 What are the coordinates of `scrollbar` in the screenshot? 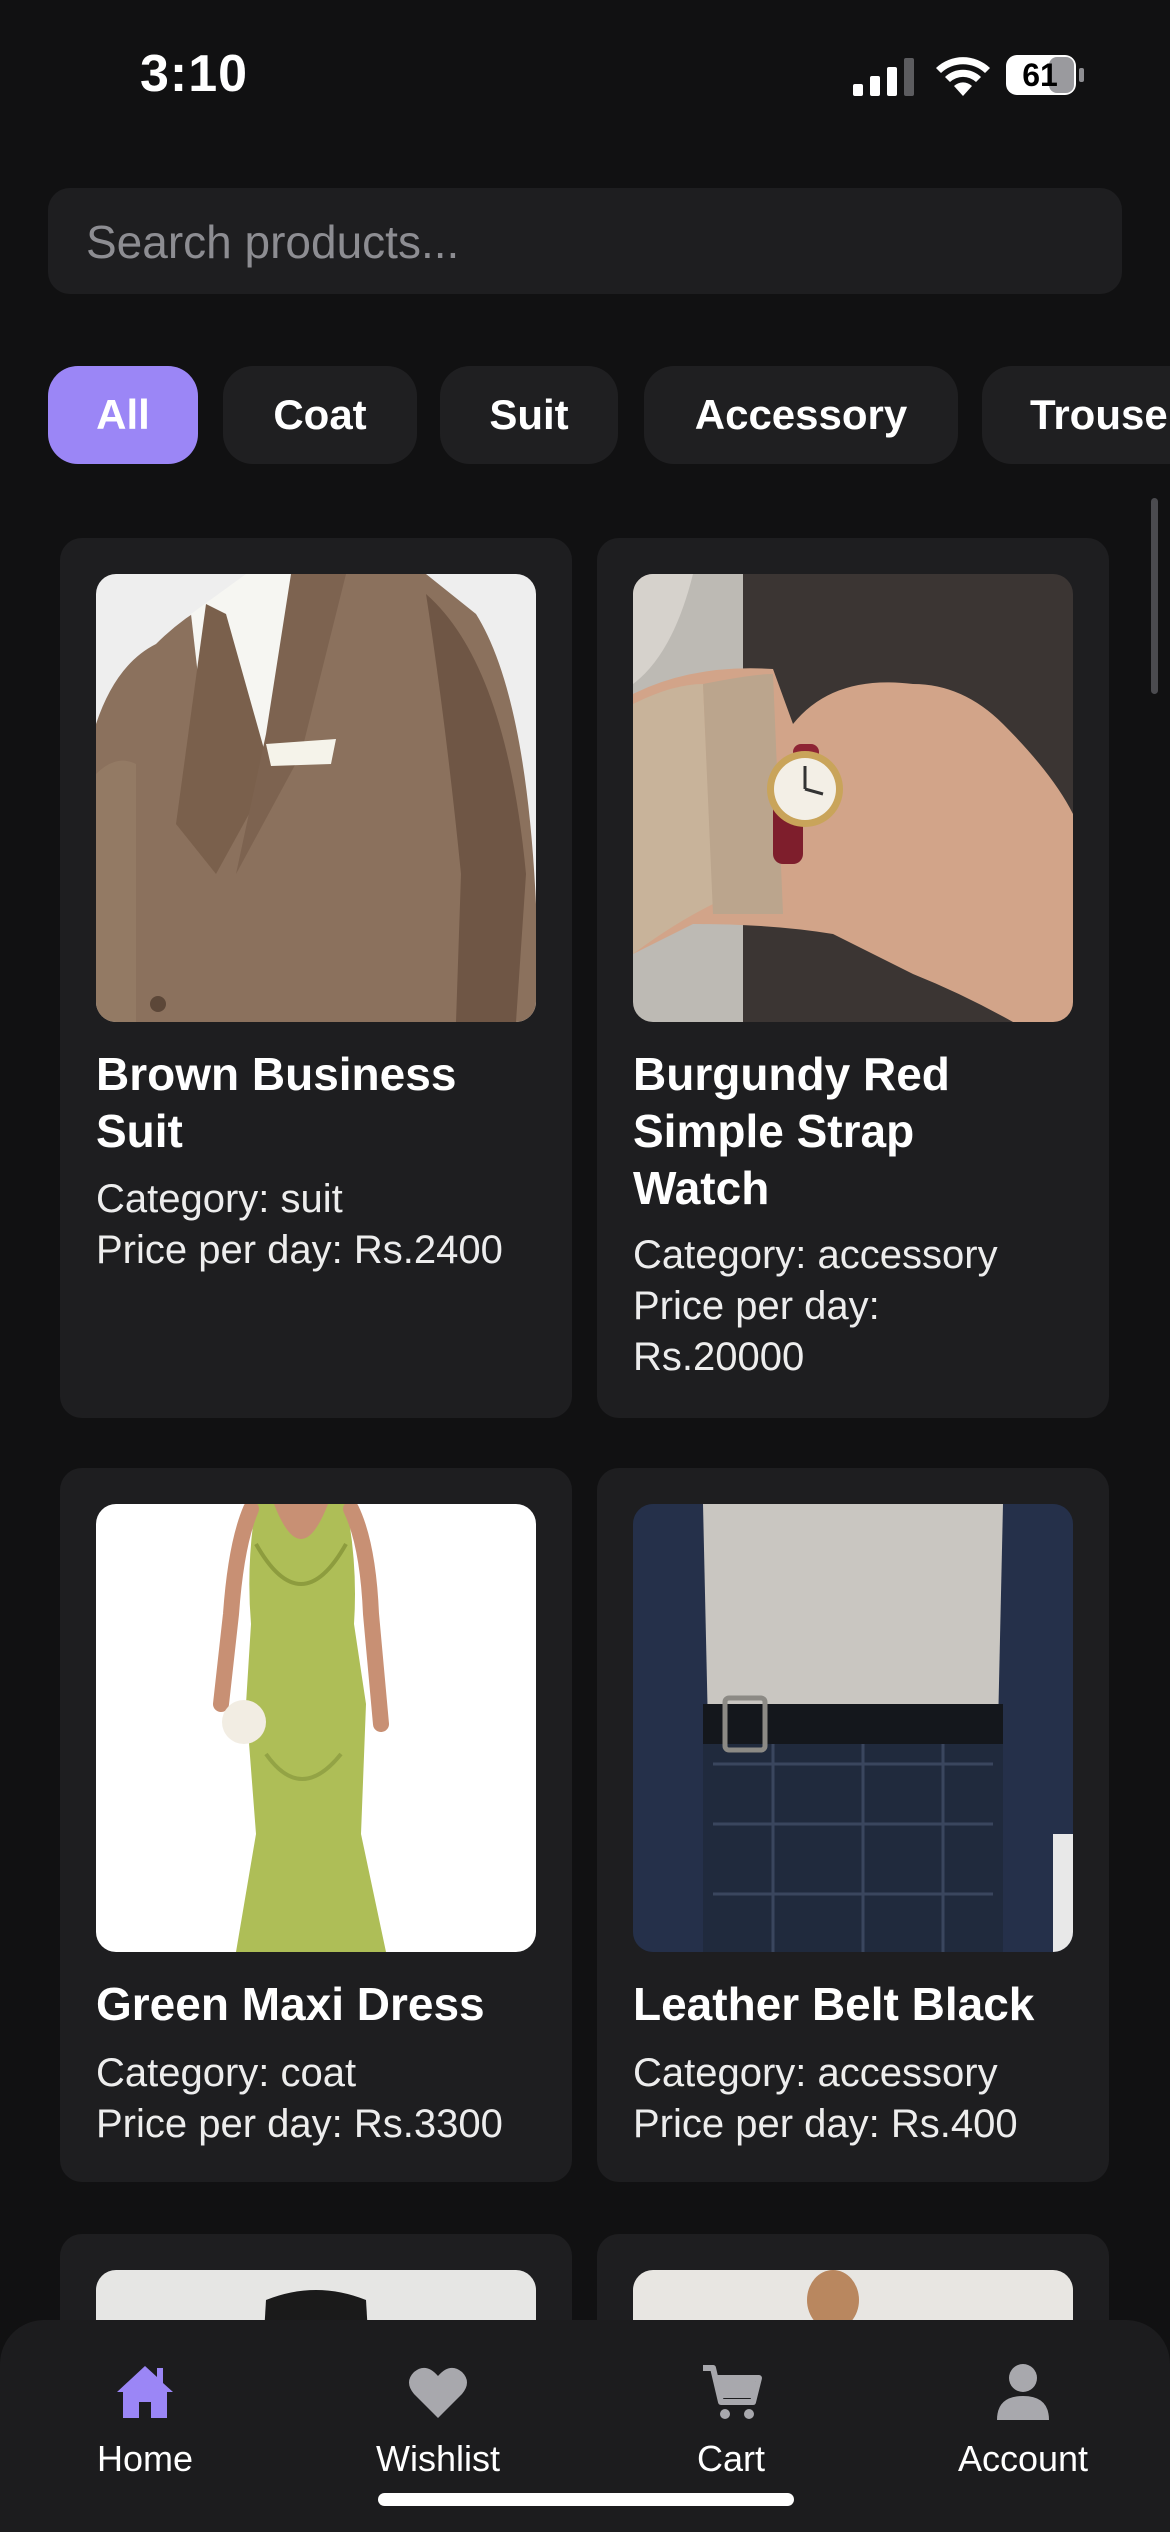 It's located at (1154, 596).